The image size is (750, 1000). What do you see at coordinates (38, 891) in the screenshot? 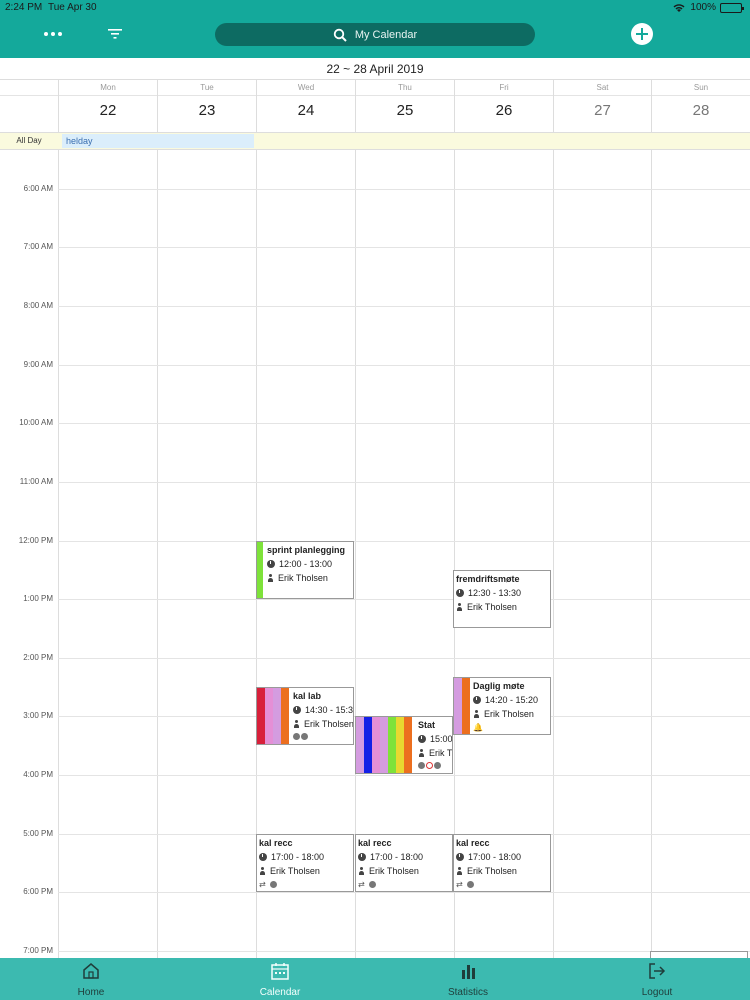
I see `time-label: 6:00 PM` at bounding box center [38, 891].